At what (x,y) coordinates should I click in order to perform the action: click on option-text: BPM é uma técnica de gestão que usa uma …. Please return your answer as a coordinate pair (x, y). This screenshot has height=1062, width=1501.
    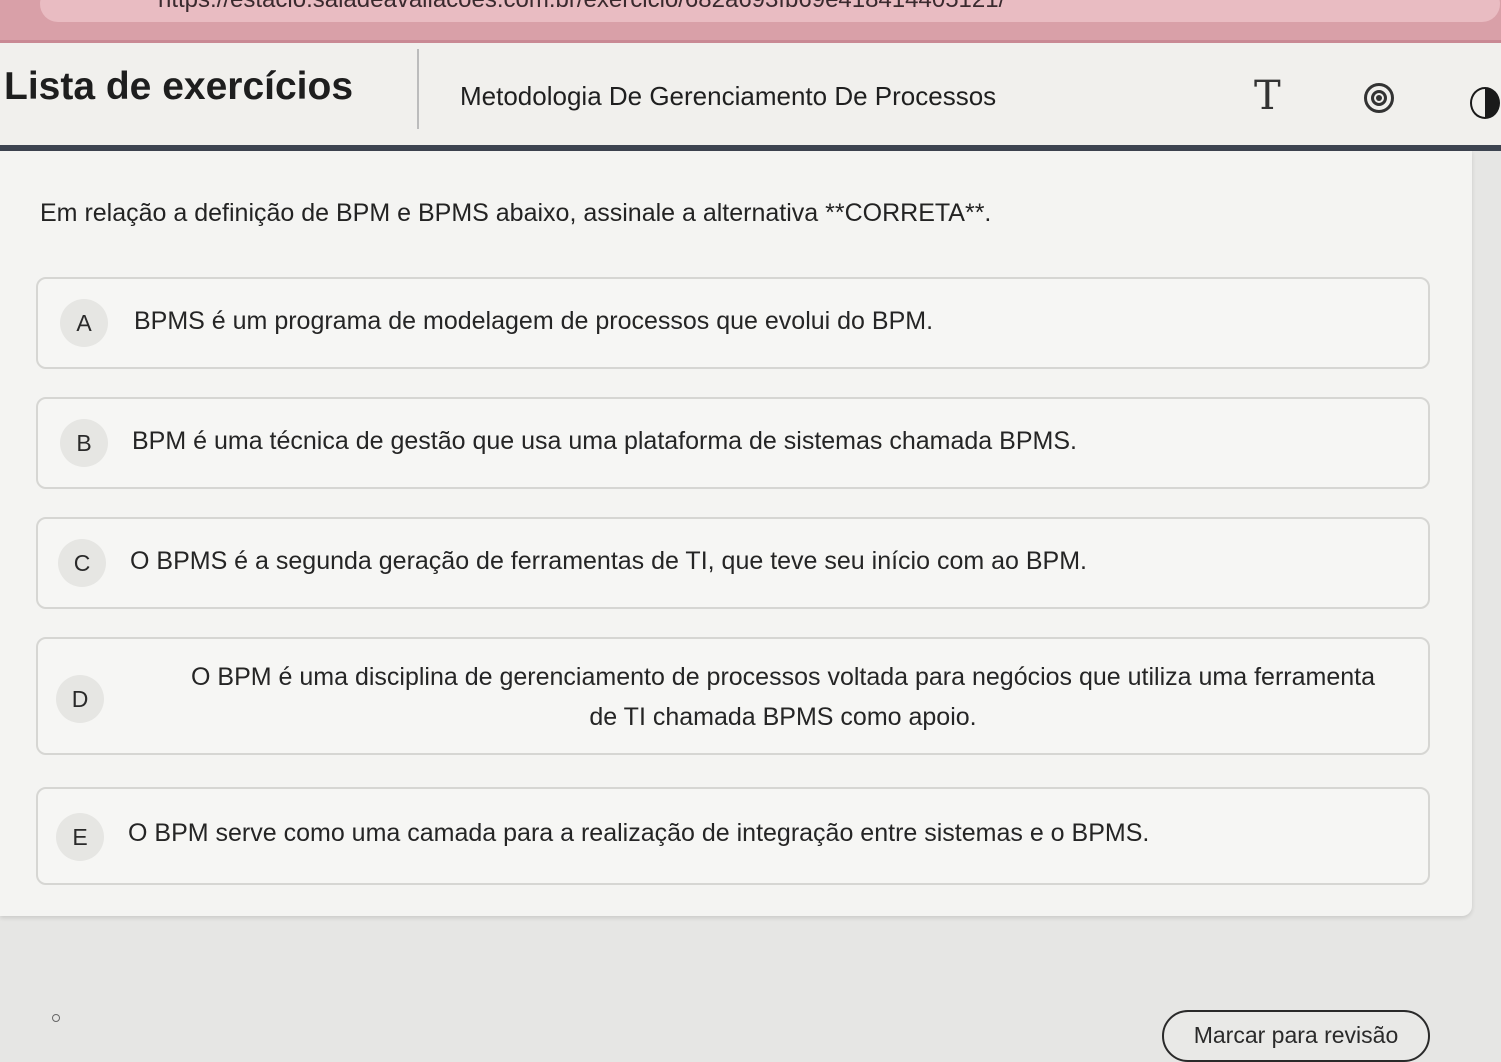
    Looking at the image, I should click on (604, 441).